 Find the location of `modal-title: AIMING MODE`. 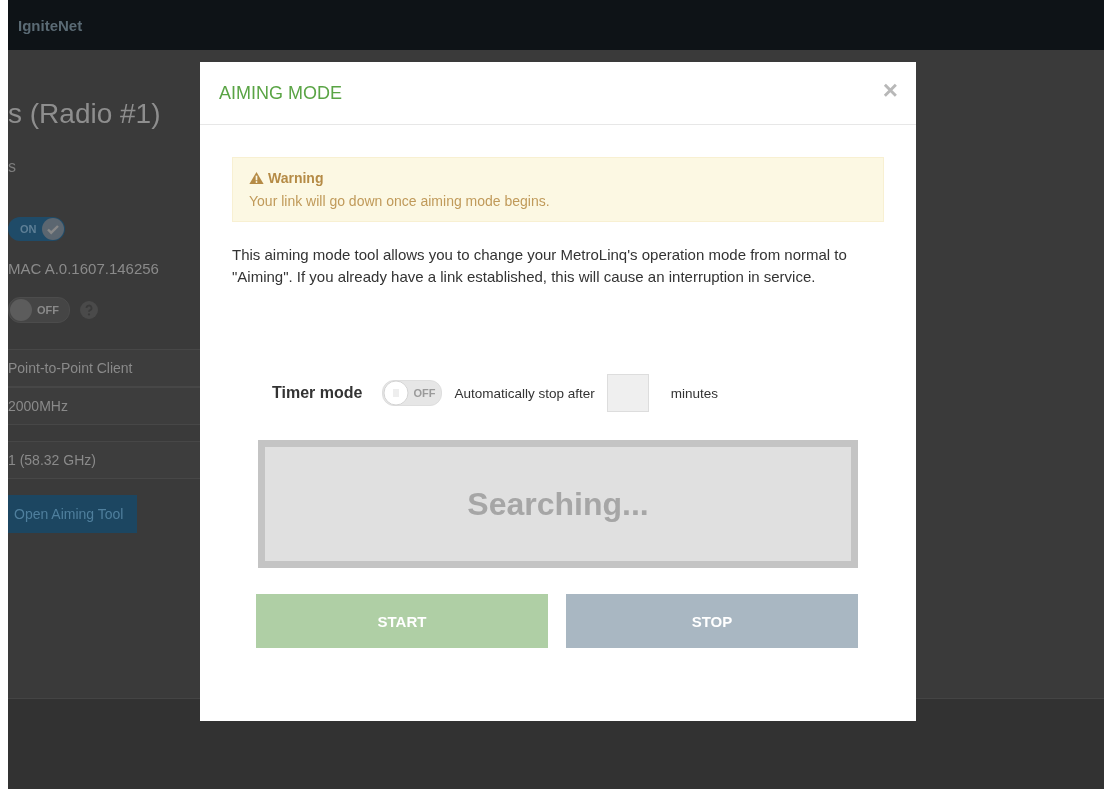

modal-title: AIMING MODE is located at coordinates (280, 93).